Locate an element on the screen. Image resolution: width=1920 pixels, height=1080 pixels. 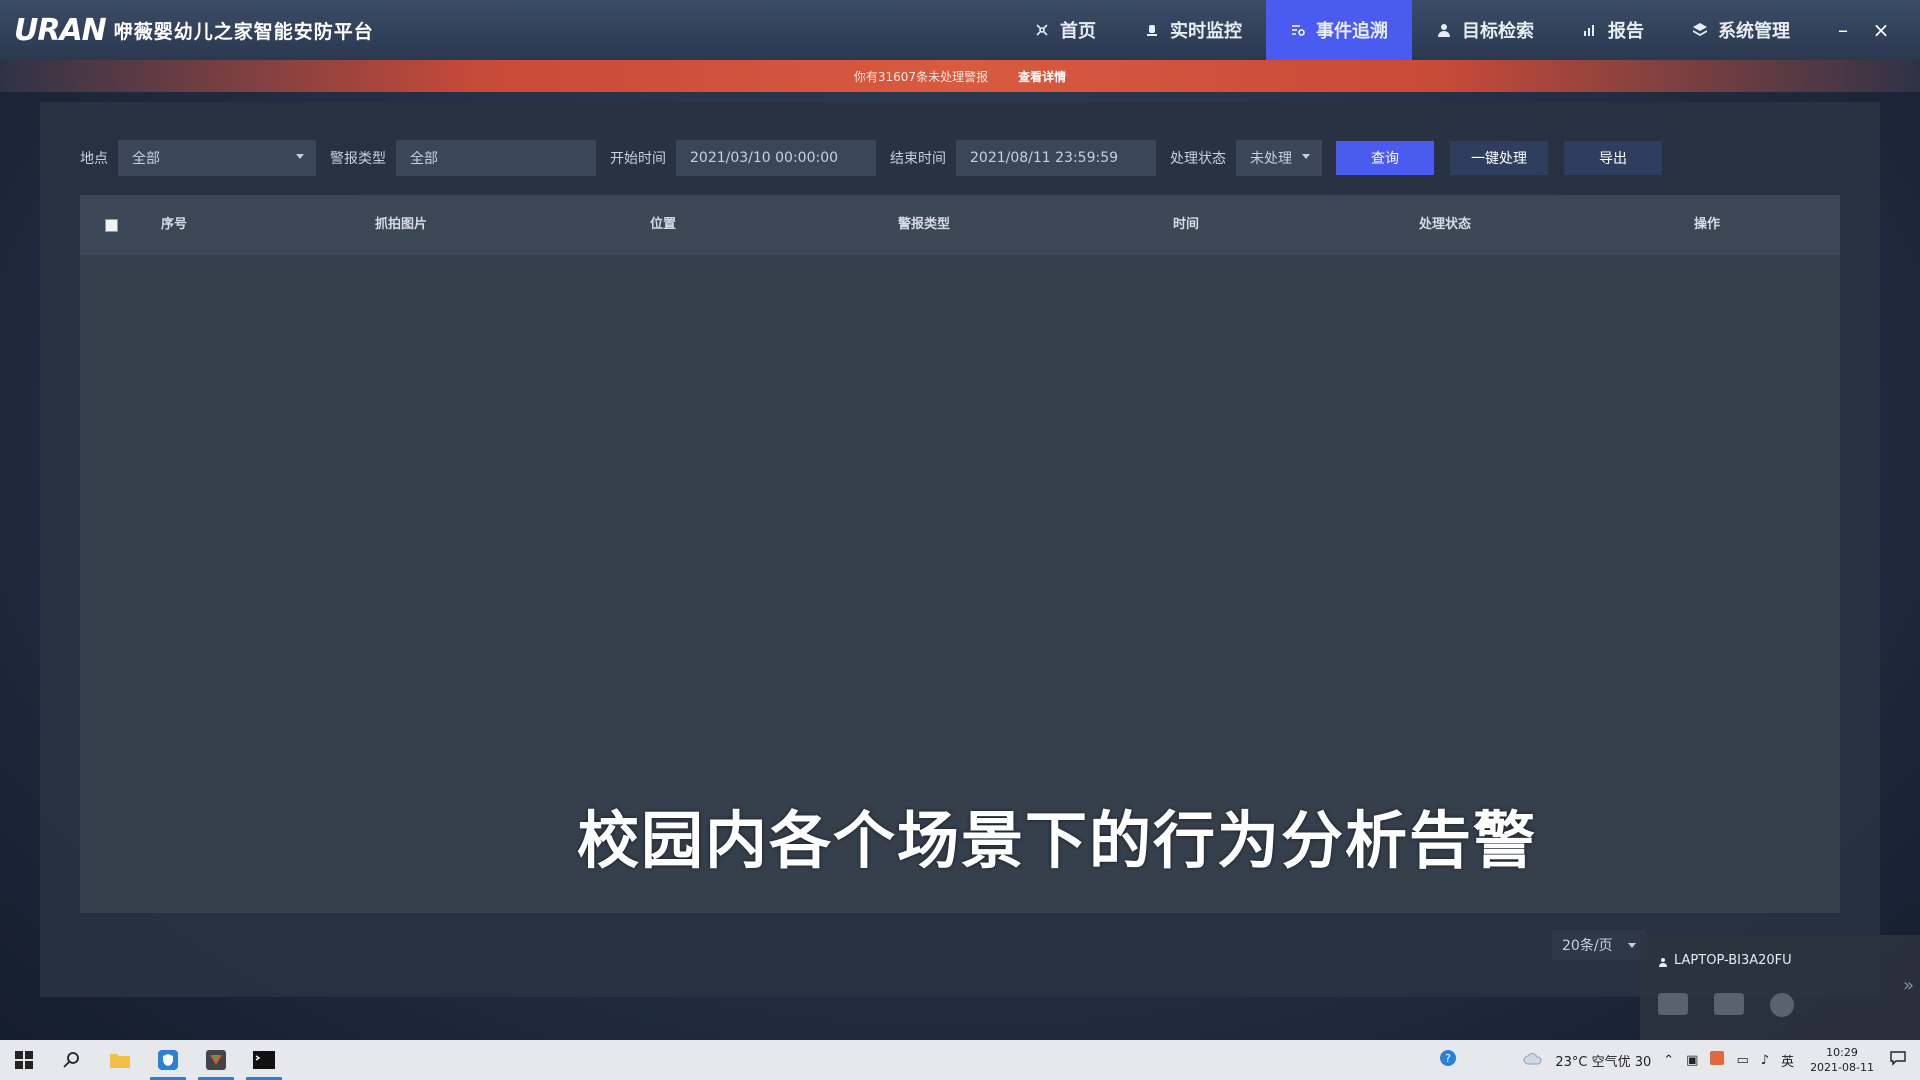
nav-item-event-trace: 事件追溯 is located at coordinates (1339, 30).